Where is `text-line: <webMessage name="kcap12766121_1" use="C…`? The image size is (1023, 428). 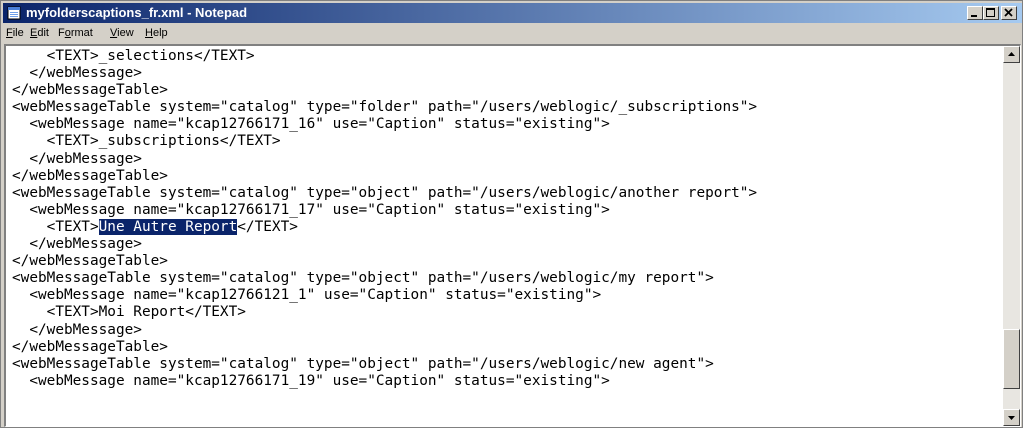 text-line: <webMessage name="kcap12766121_1" use="C… is located at coordinates (506, 295).